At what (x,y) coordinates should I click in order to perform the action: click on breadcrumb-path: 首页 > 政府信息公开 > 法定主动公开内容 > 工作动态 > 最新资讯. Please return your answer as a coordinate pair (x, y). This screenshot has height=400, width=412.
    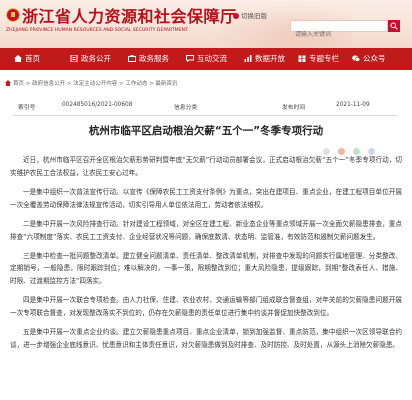
    Looking at the image, I should click on (95, 84).